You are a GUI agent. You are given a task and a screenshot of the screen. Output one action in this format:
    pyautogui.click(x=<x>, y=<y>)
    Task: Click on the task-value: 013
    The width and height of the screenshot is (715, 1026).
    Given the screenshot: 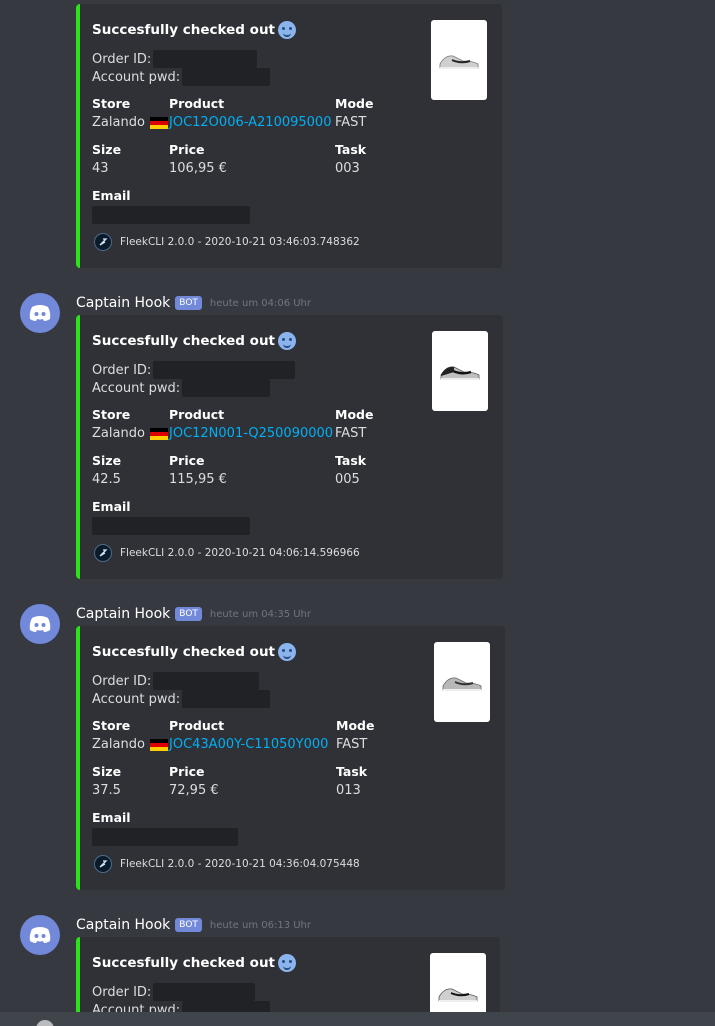 What is the action you would take?
    pyautogui.click(x=348, y=790)
    